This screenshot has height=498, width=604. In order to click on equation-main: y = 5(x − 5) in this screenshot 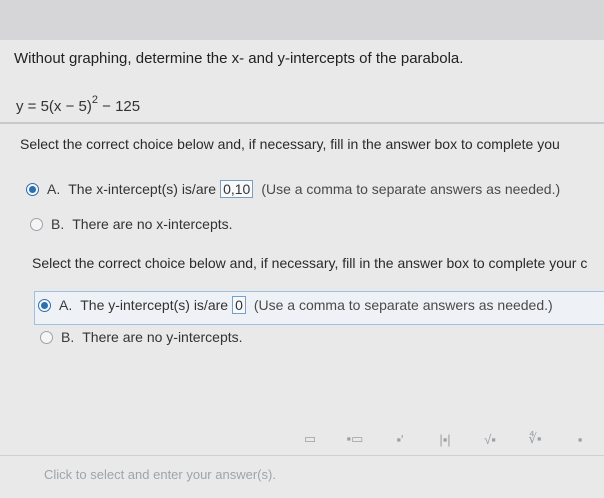, I will do `click(54, 106)`.